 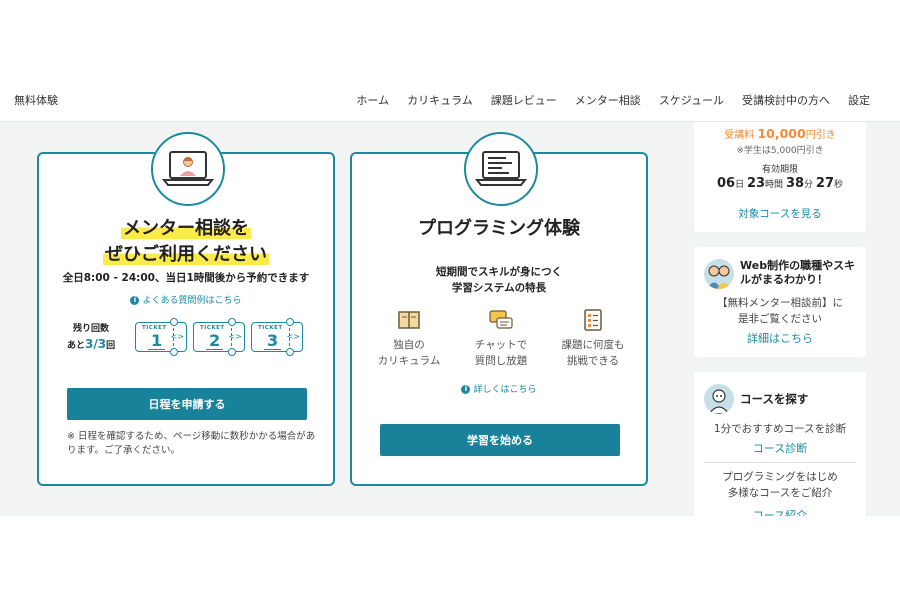 What do you see at coordinates (839, 185) in the screenshot?
I see `countdown-seconds-unit: 秒` at bounding box center [839, 185].